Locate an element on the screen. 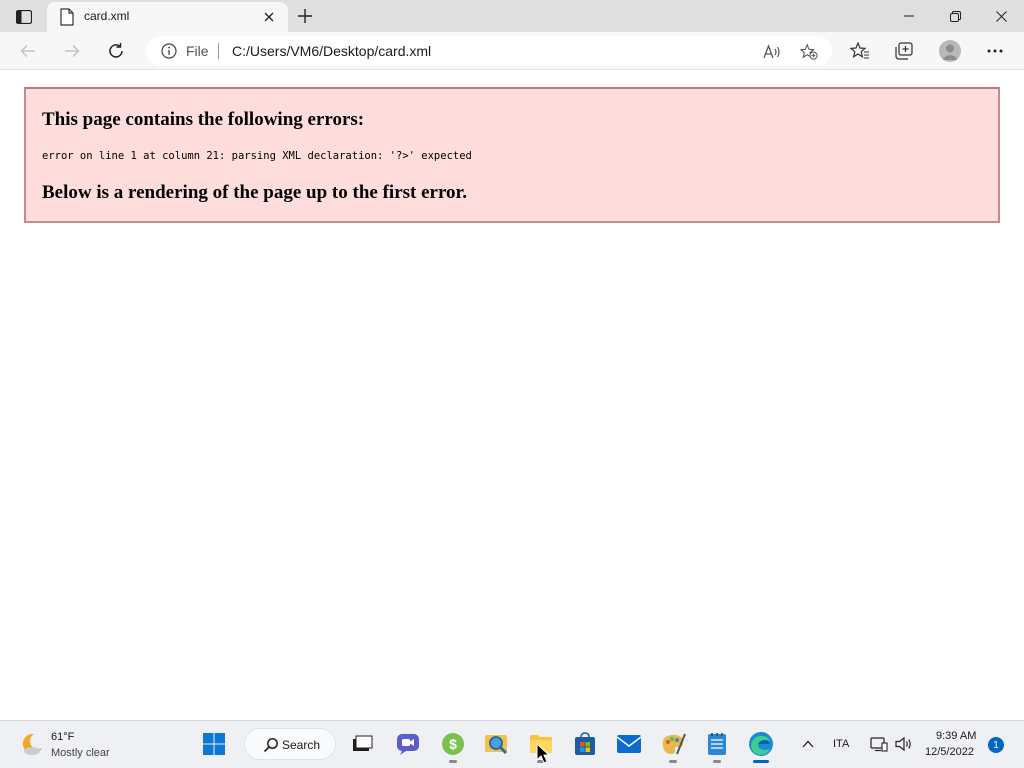 Image resolution: width=1024 pixels, height=768 pixels. speaker-icon is located at coordinates (903, 744).